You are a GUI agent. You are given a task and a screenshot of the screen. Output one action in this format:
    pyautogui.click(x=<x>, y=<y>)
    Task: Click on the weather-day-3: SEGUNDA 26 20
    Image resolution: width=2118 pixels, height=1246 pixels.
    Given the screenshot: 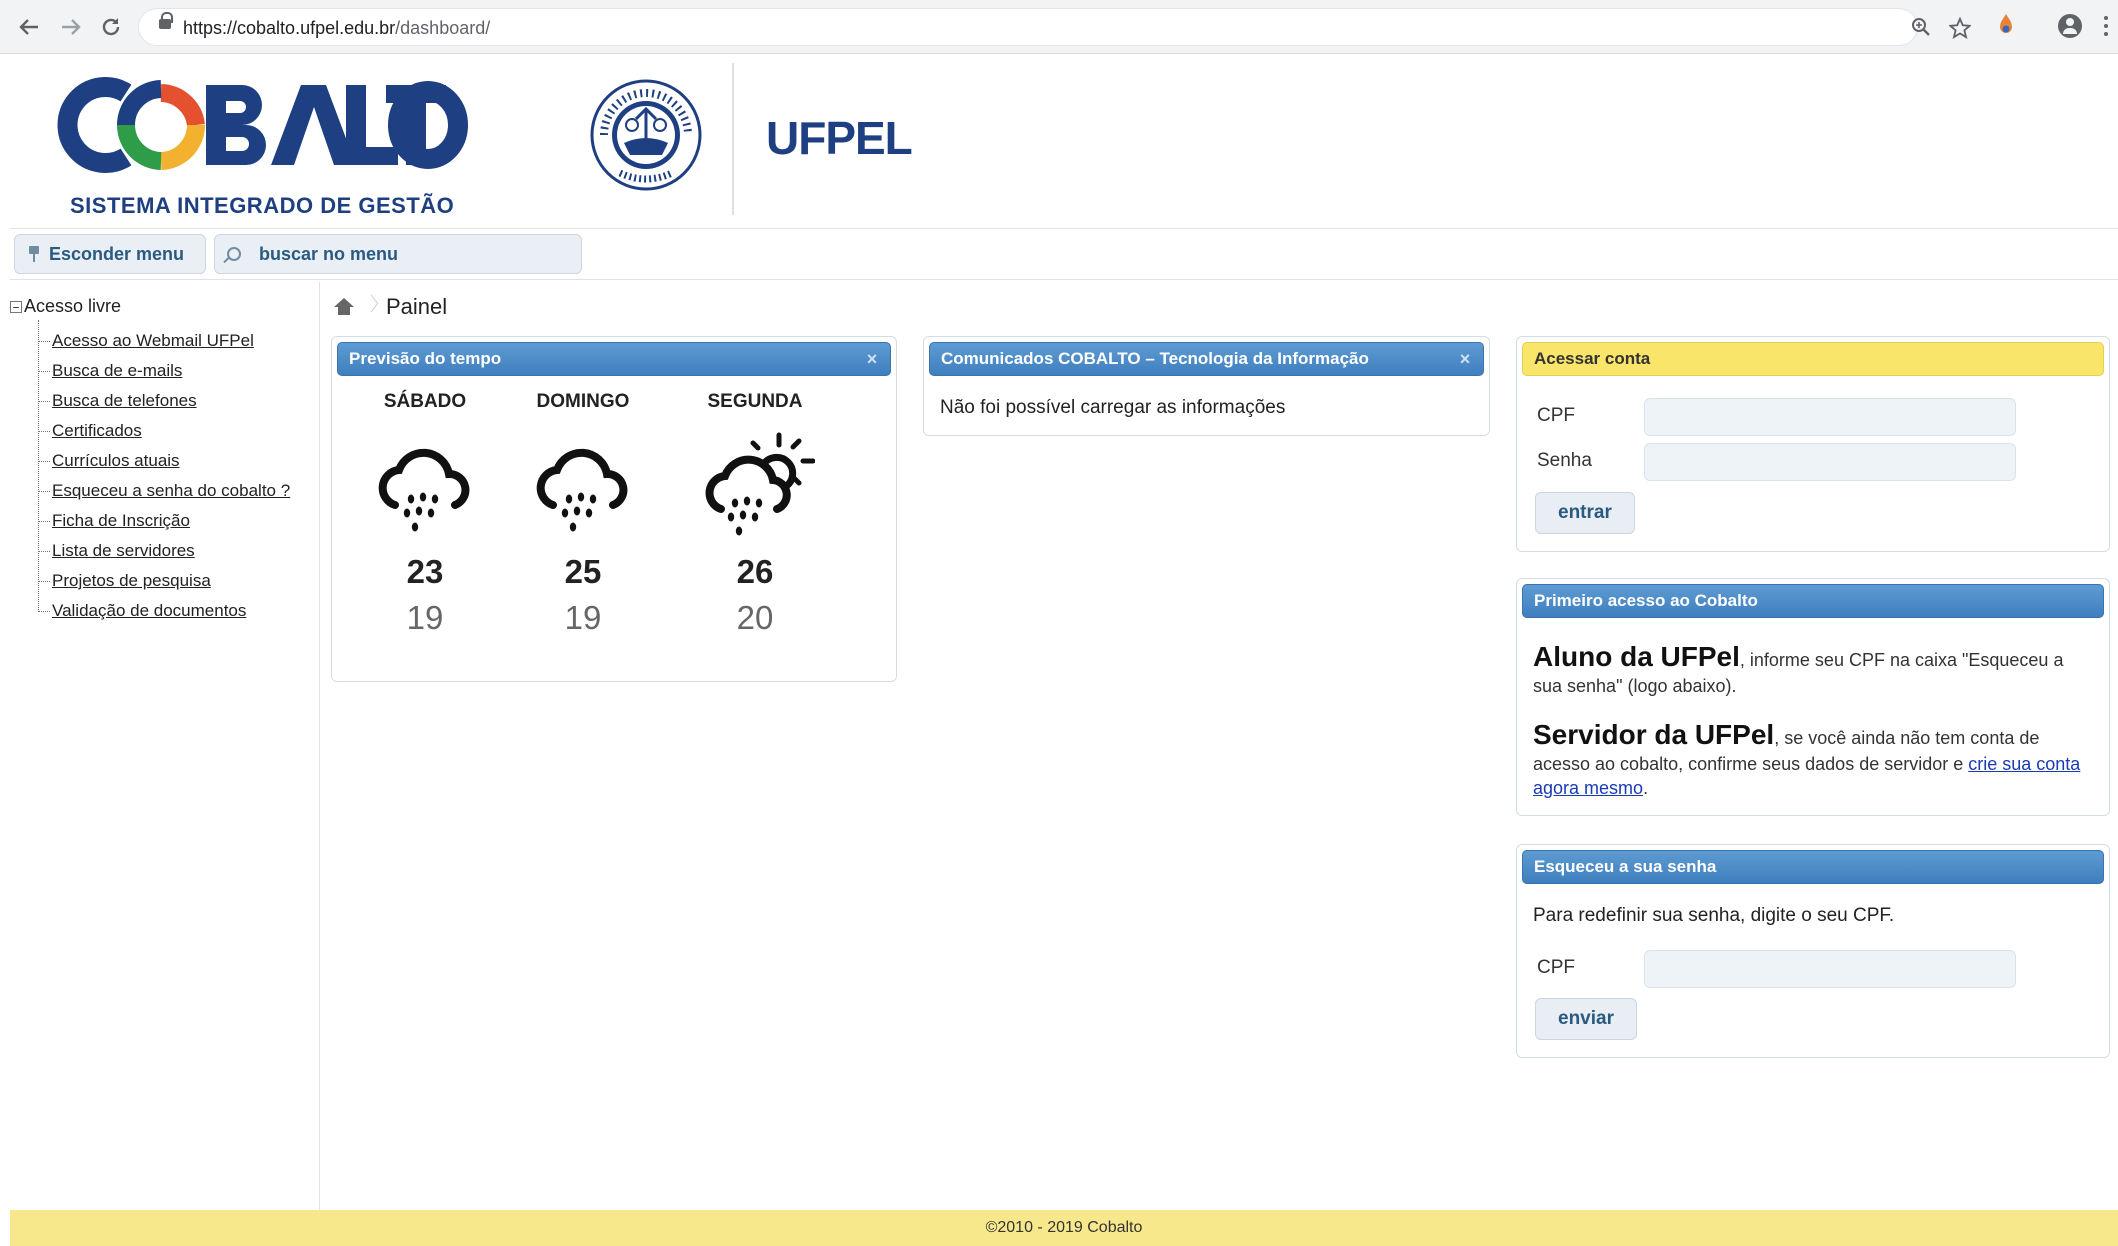 What is the action you would take?
    pyautogui.click(x=755, y=514)
    